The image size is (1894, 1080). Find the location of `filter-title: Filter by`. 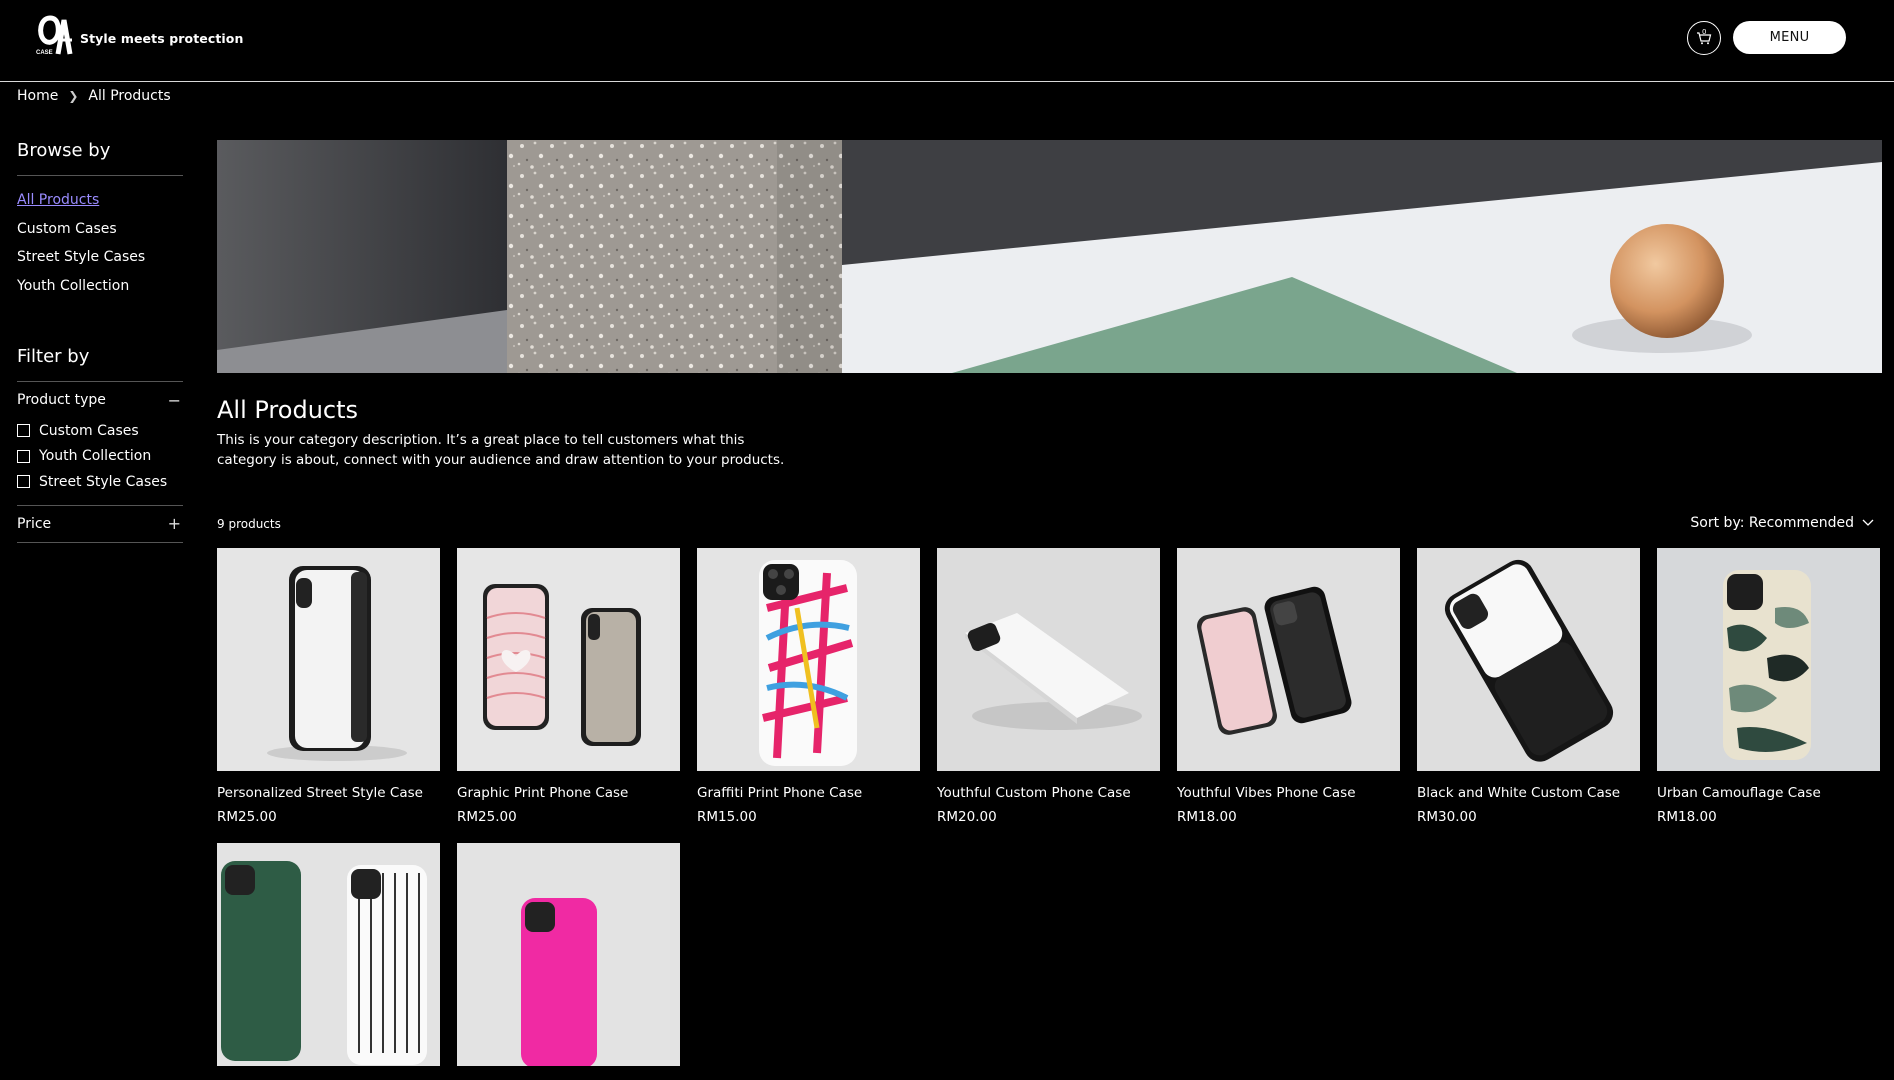

filter-title: Filter by is located at coordinates (53, 356).